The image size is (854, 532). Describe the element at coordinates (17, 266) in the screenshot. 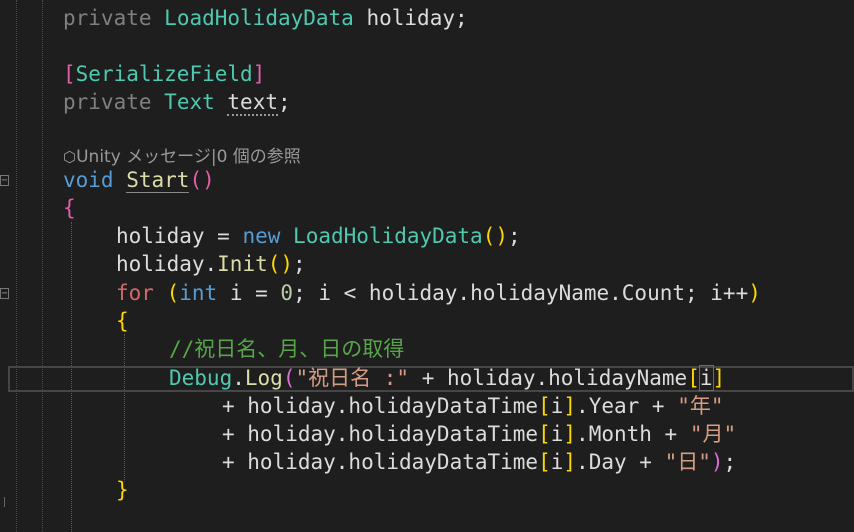

I see `outline-guide-line` at that location.